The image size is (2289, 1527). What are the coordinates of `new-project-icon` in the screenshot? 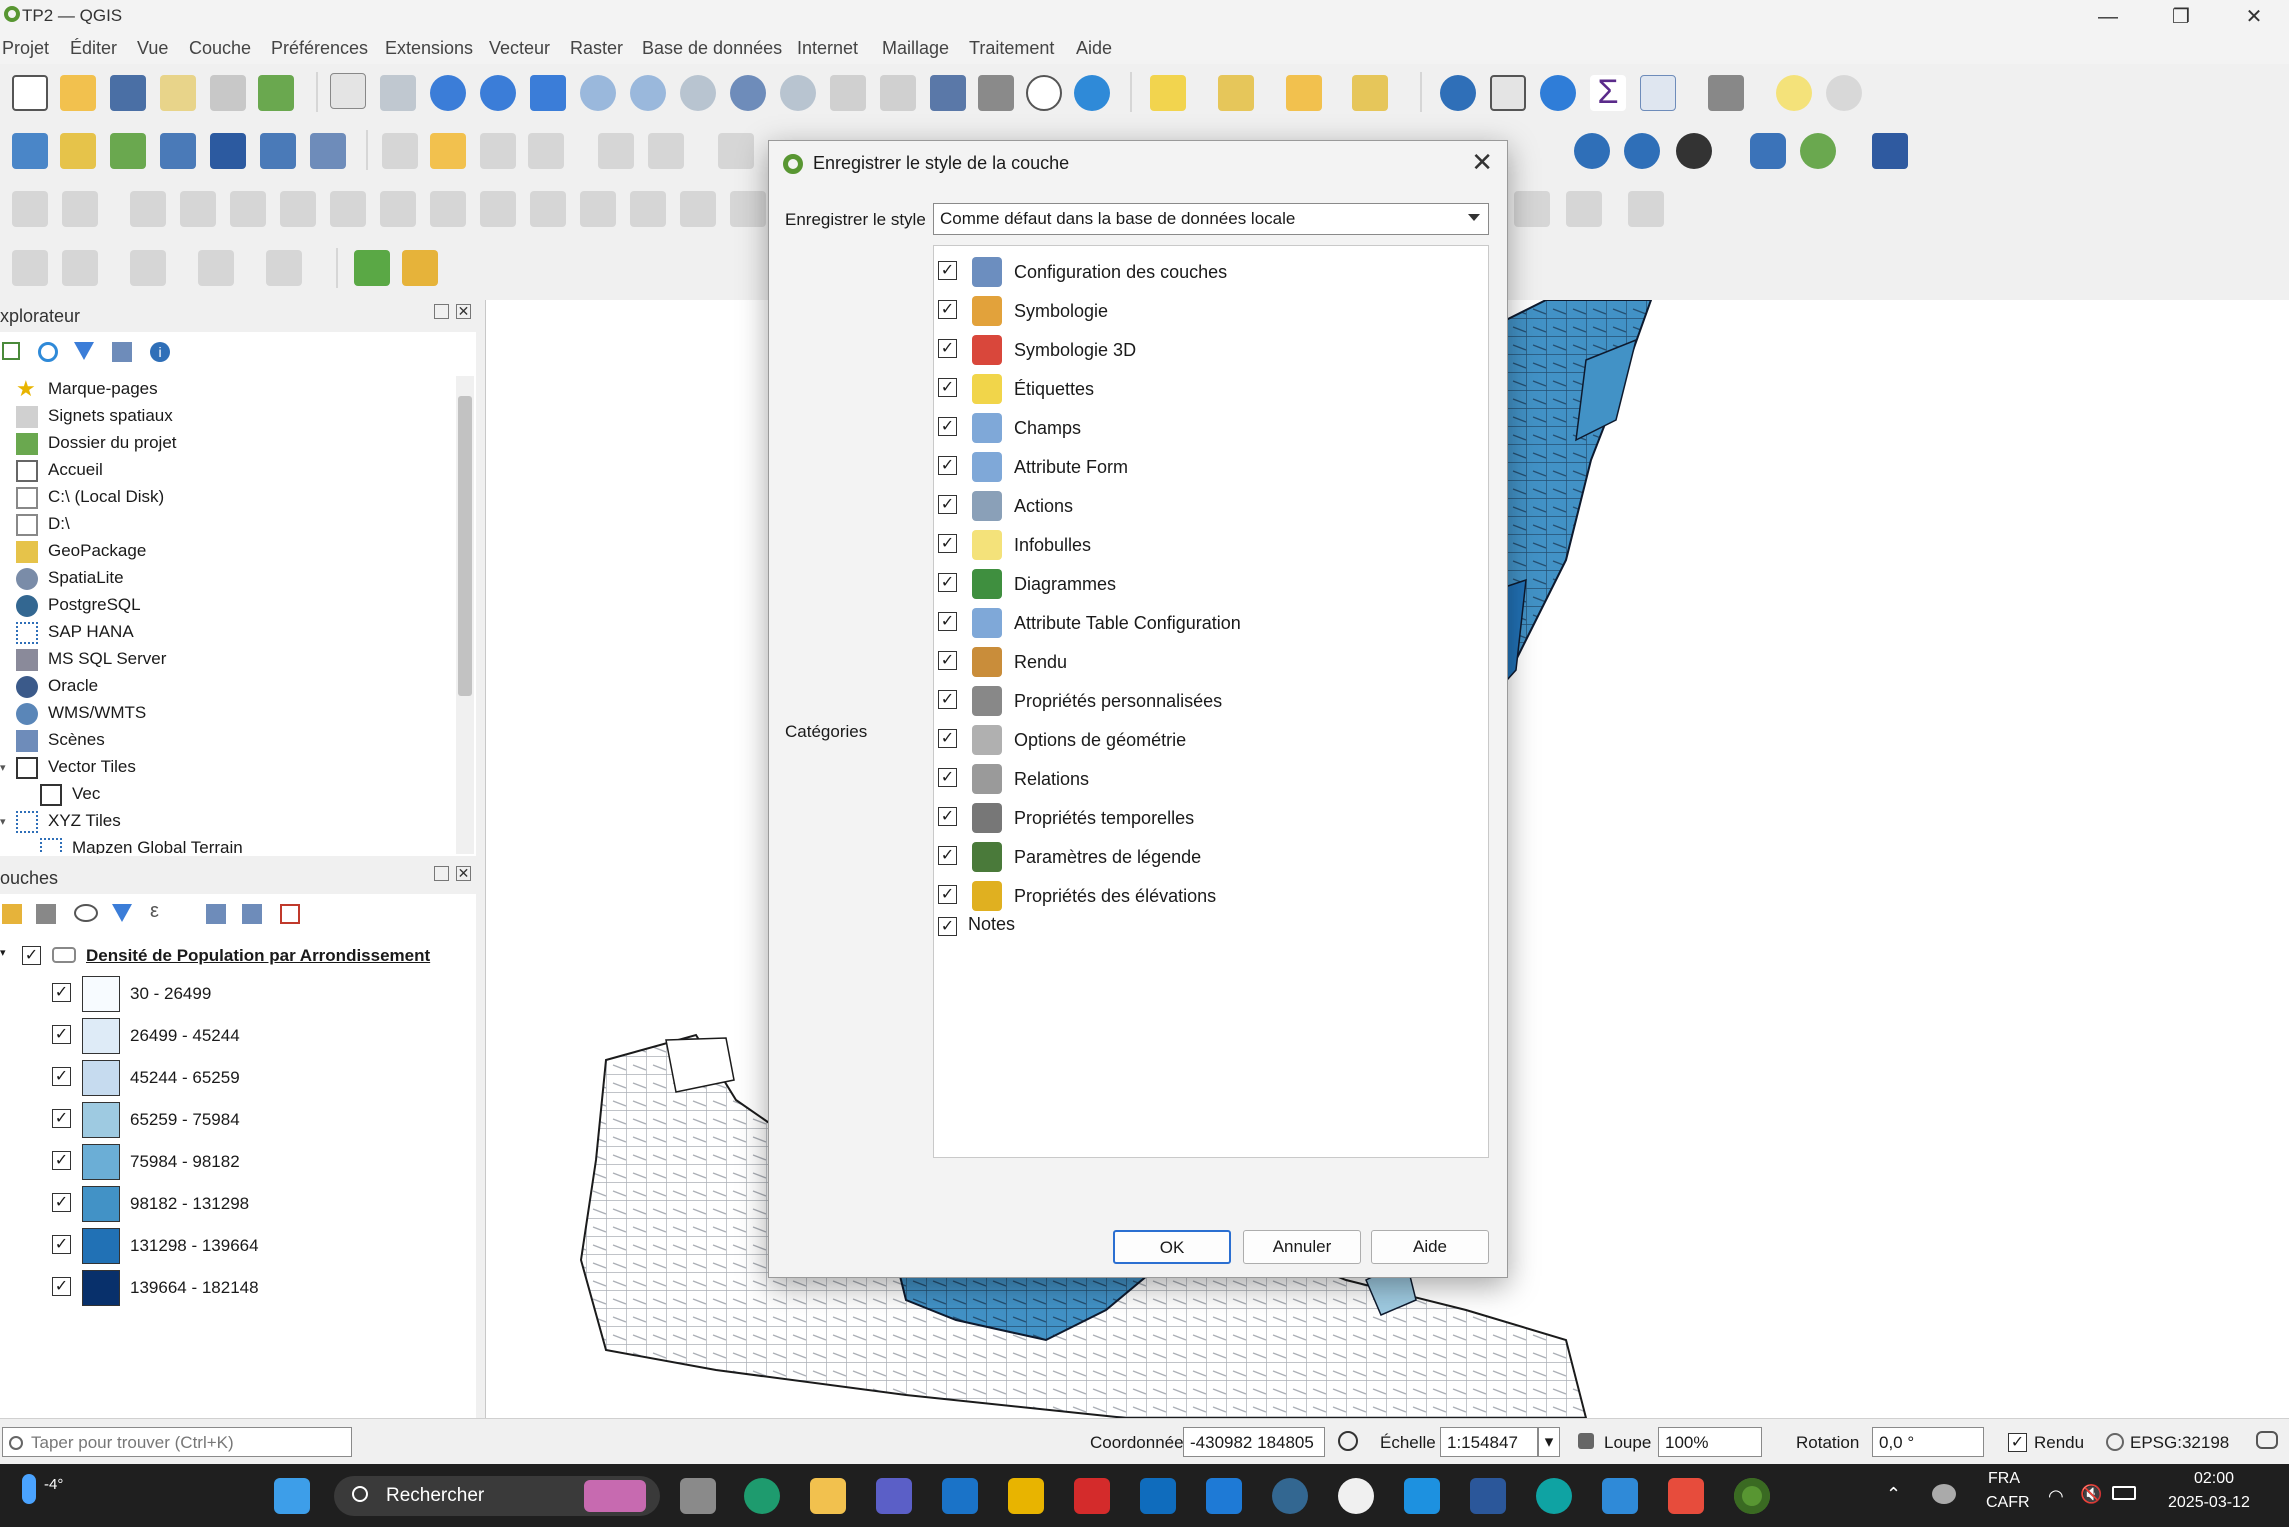 It's located at (30, 93).